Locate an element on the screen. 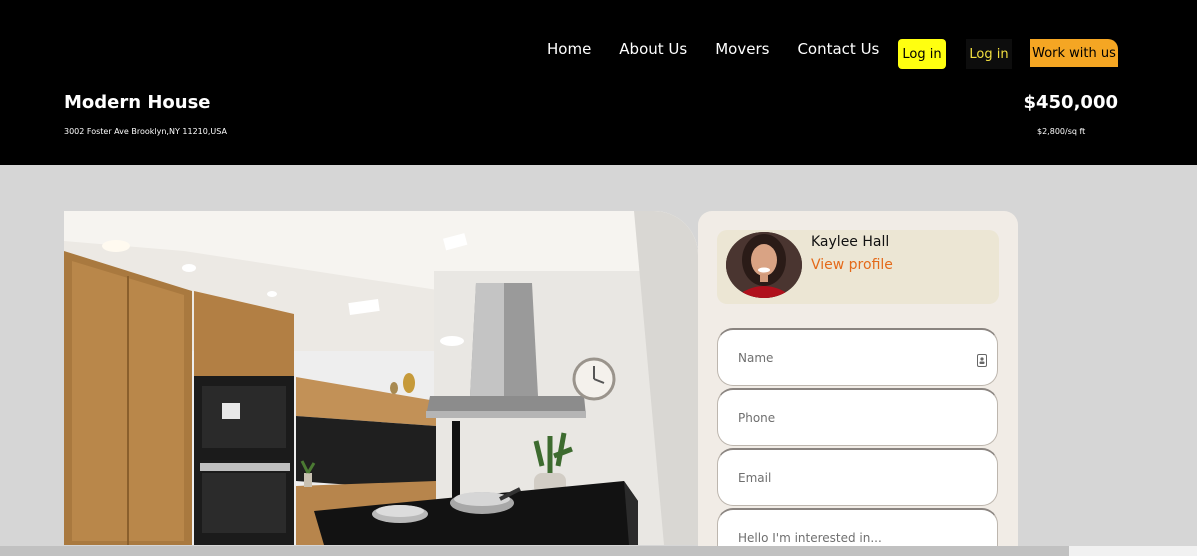  email-field-wrapper is located at coordinates (857, 477).